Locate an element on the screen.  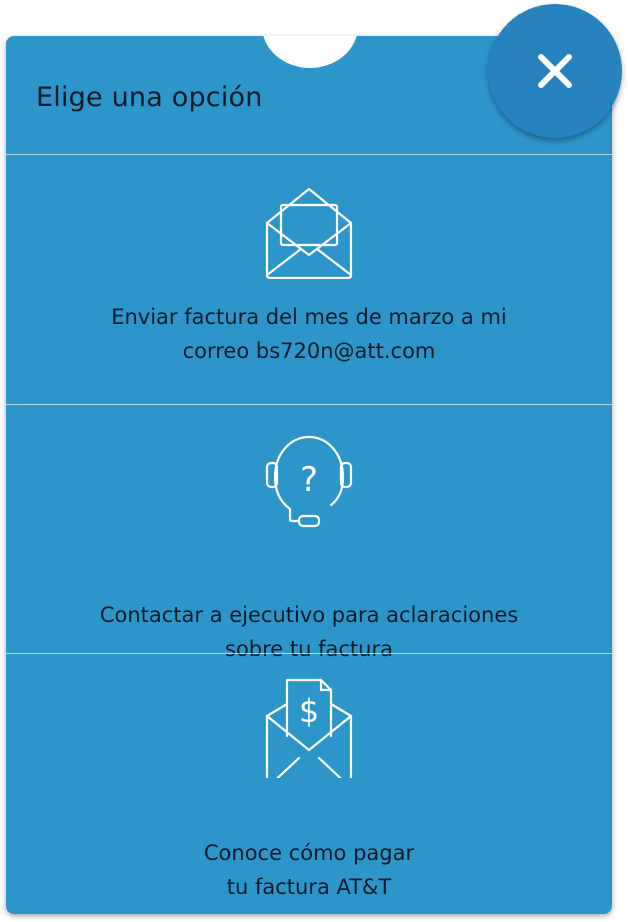
envelope-bill-icon: $ is located at coordinates (309, 728).